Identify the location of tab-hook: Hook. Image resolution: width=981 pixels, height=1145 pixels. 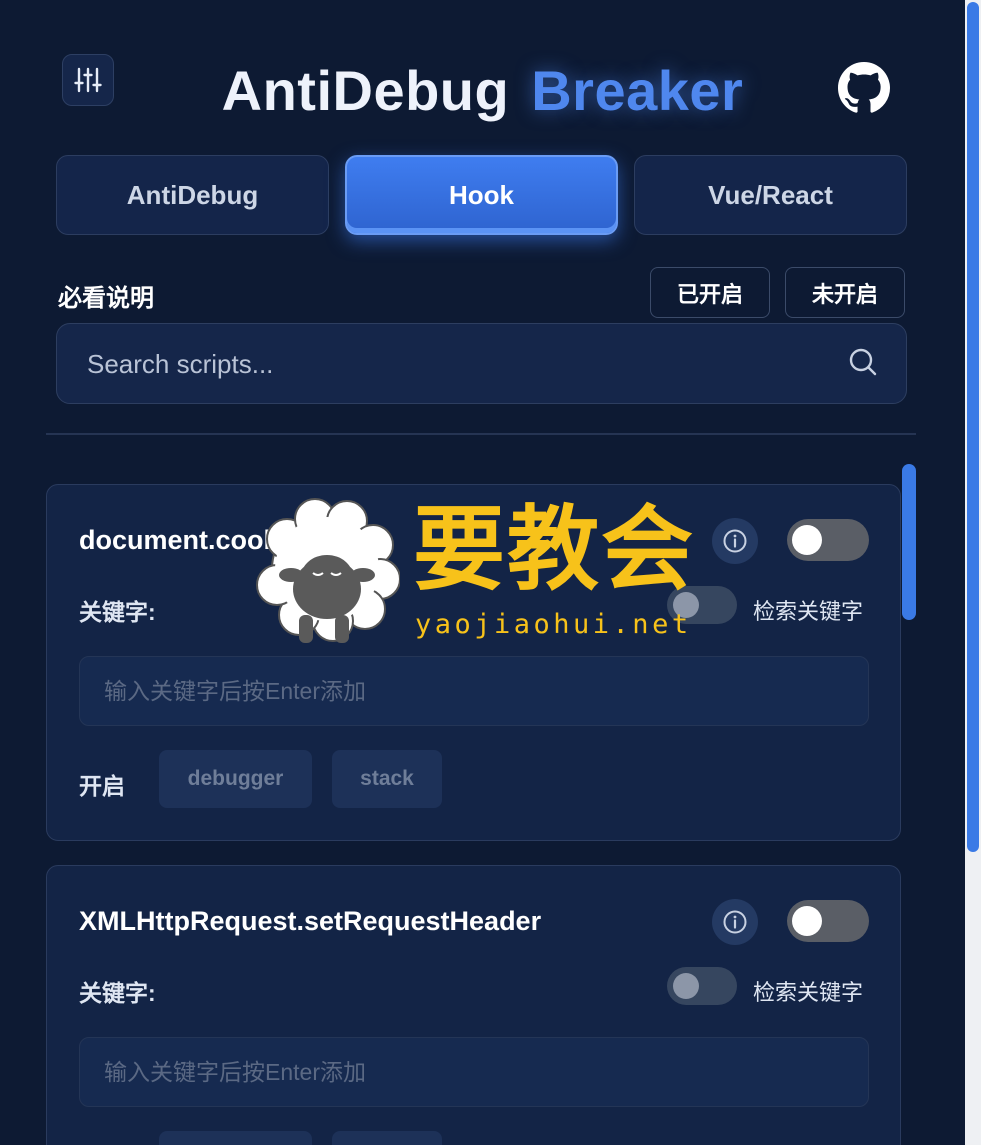
(481, 195).